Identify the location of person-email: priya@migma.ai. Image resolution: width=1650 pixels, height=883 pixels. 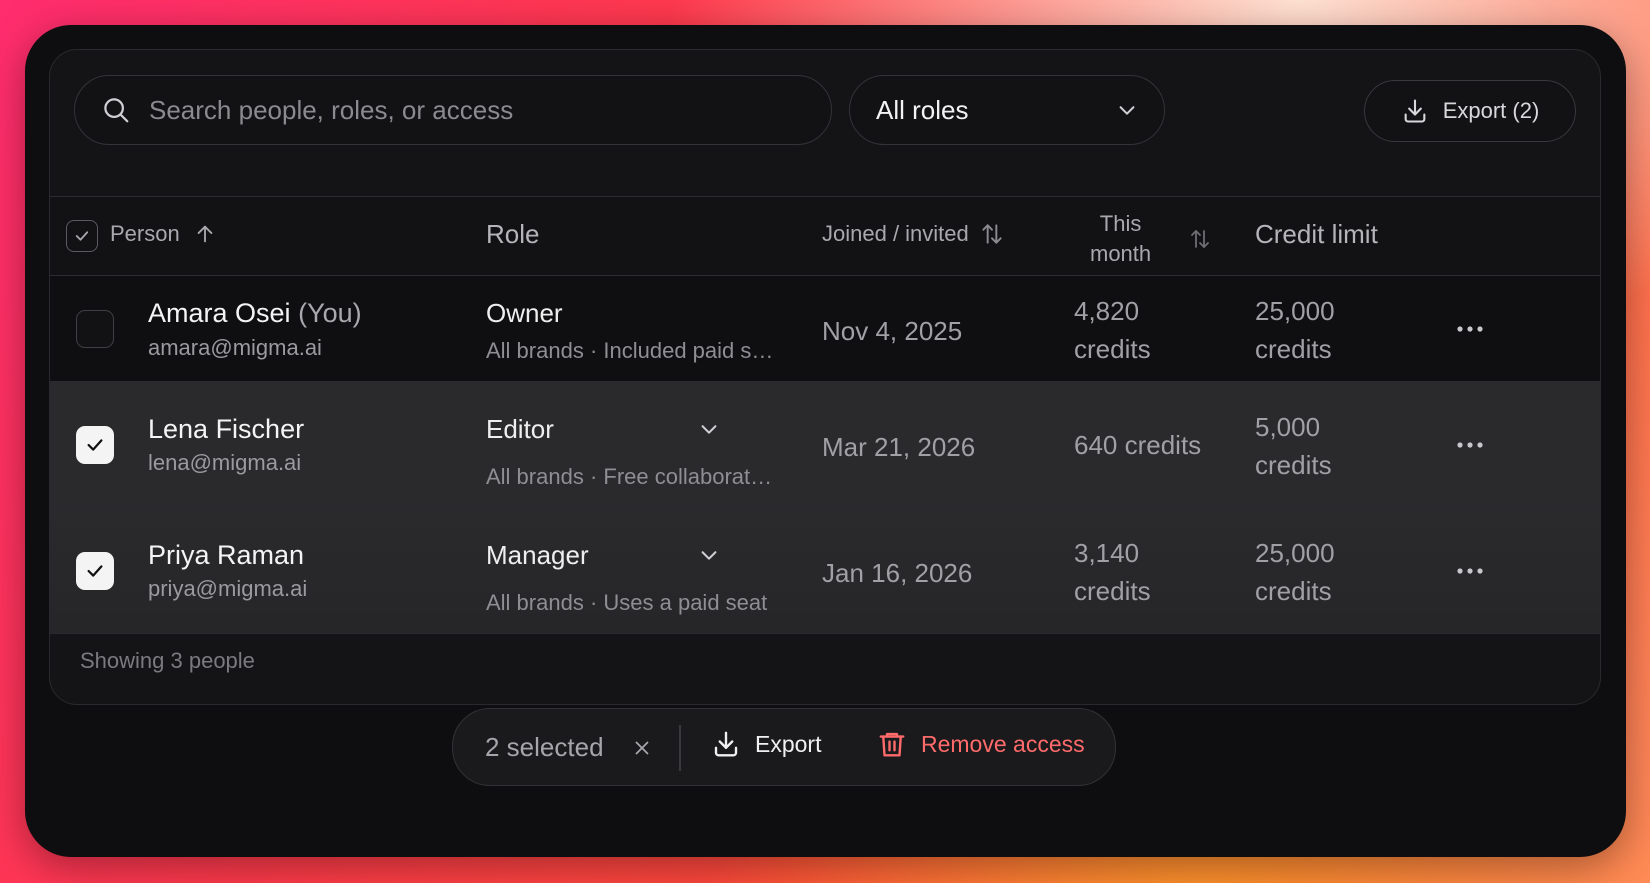
(228, 588).